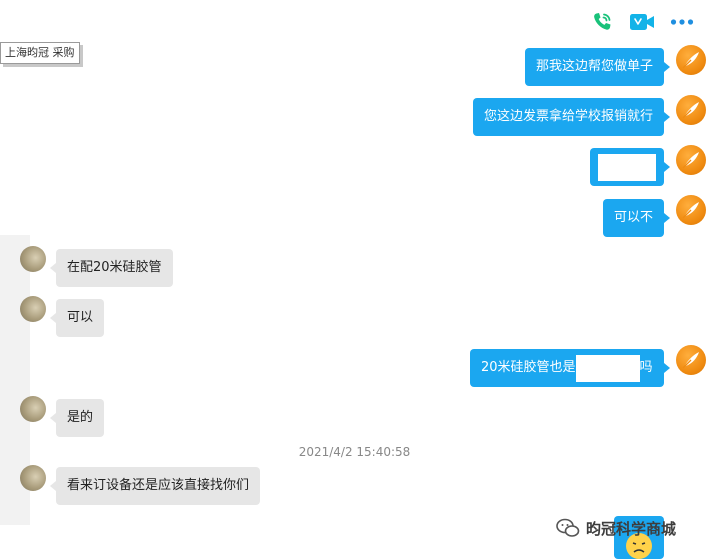 The width and height of the screenshot is (709, 559). Describe the element at coordinates (634, 217) in the screenshot. I see `message-text: 可以不` at that location.